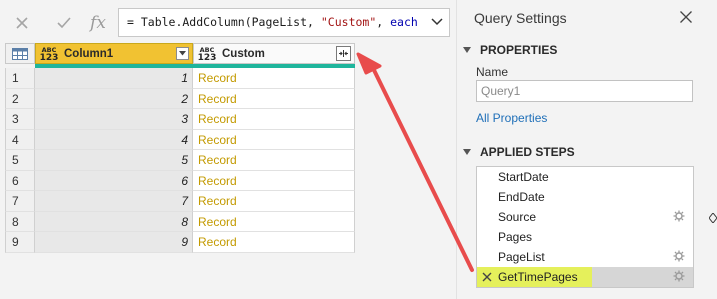 This screenshot has width=717, height=299. Describe the element at coordinates (521, 257) in the screenshot. I see `step-label: PageList` at that location.